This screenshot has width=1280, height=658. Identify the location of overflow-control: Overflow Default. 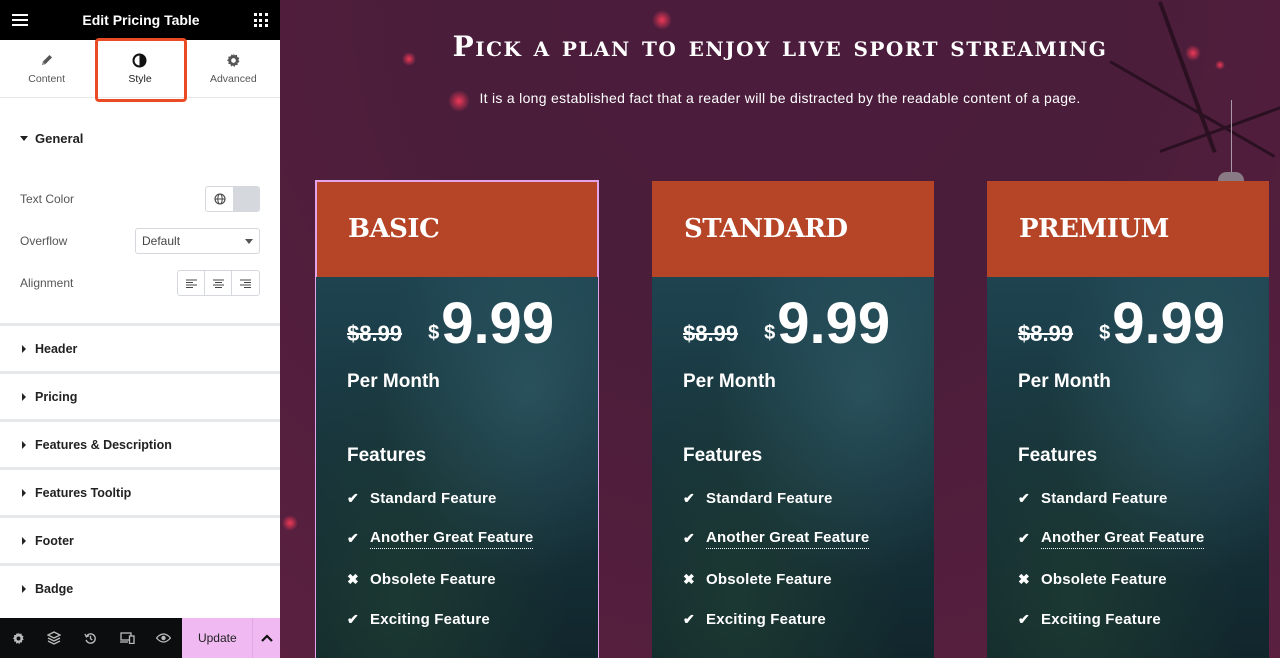
(140, 241).